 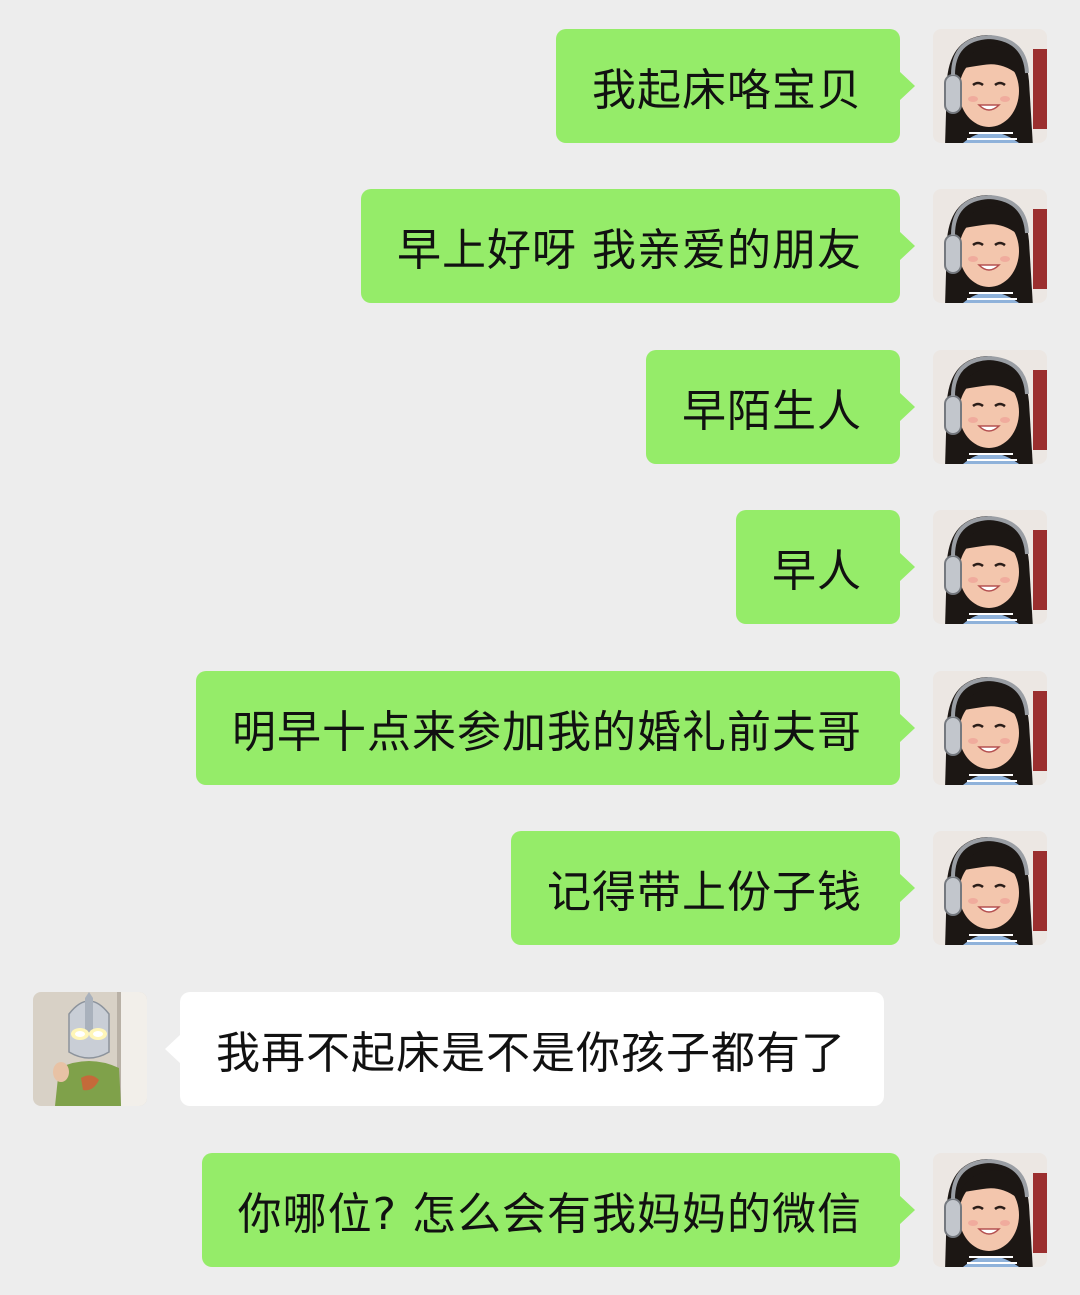 I want to click on message-bubble-self: 早人, so click(x=825, y=567).